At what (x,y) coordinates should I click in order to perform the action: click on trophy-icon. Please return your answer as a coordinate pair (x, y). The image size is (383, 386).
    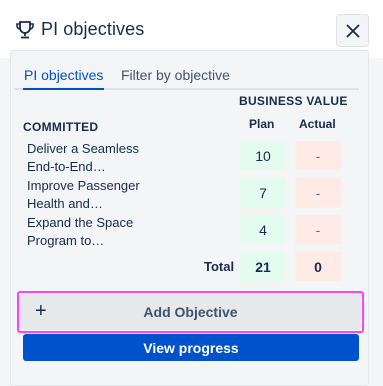
    Looking at the image, I should click on (25, 30).